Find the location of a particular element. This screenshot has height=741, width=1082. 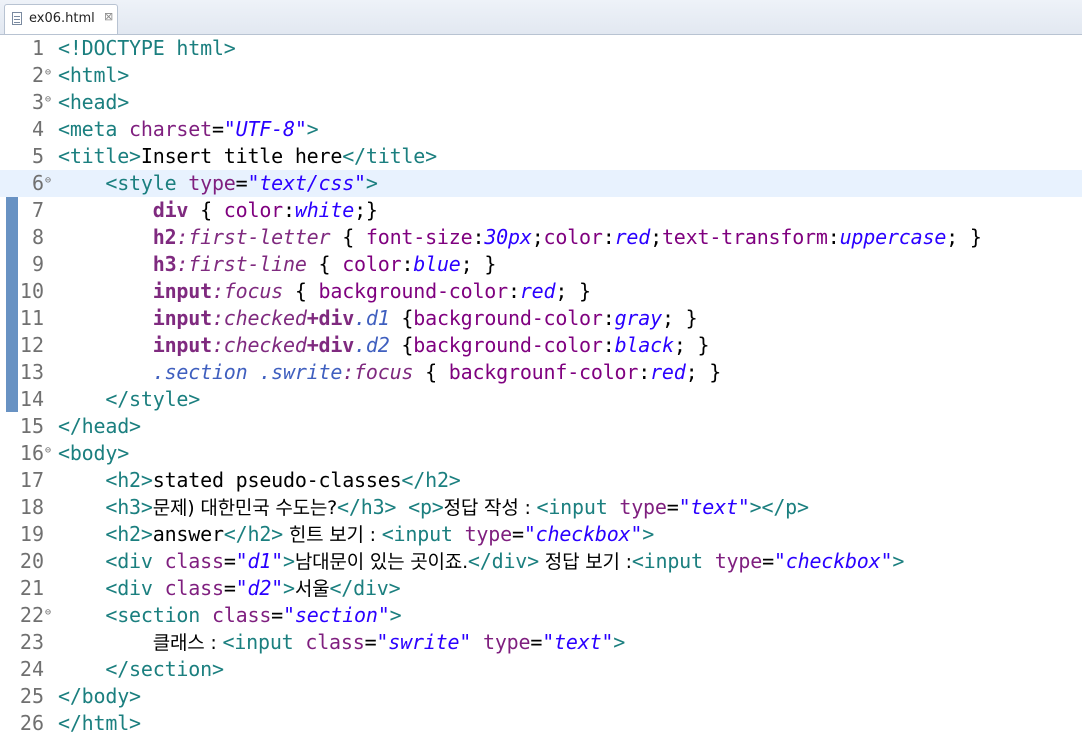

code-text: </html> is located at coordinates (99, 723).